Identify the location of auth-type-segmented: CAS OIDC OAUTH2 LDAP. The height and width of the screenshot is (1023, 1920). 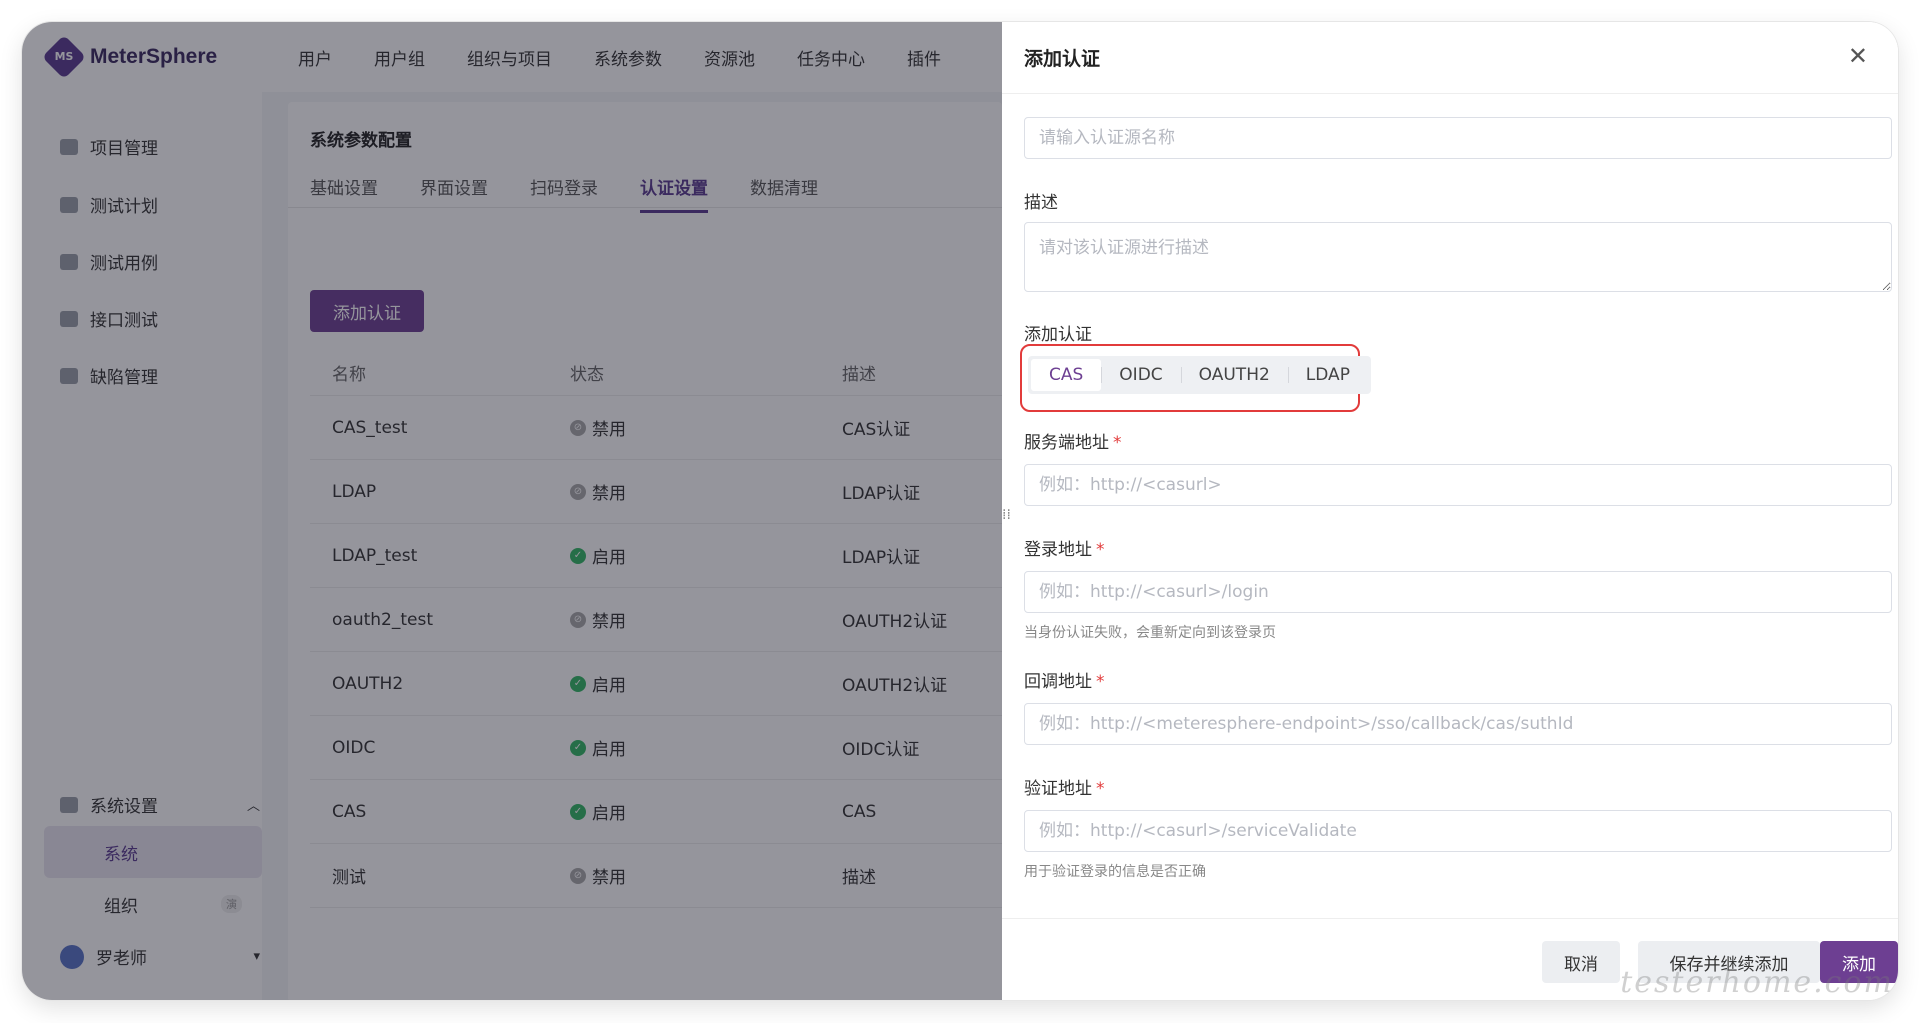
(1199, 375).